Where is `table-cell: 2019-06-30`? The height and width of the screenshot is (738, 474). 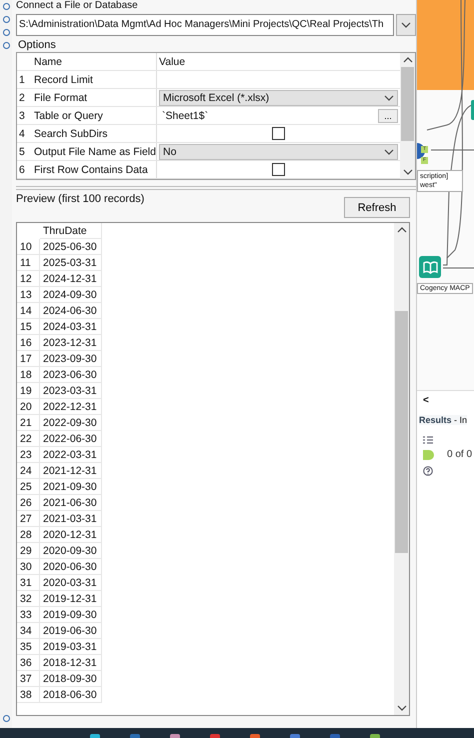
table-cell: 2019-06-30 is located at coordinates (71, 631).